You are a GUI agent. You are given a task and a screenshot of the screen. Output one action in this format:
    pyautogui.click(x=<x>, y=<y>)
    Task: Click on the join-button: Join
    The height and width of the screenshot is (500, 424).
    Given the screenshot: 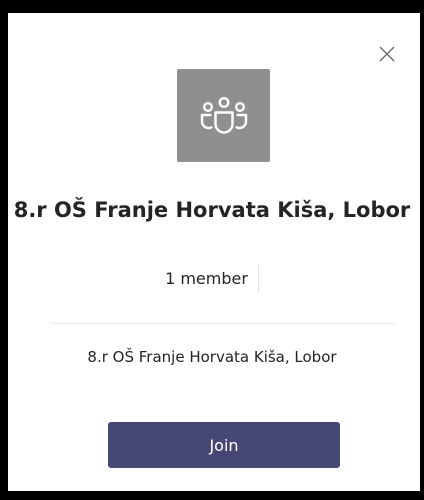 What is the action you would take?
    pyautogui.click(x=224, y=445)
    